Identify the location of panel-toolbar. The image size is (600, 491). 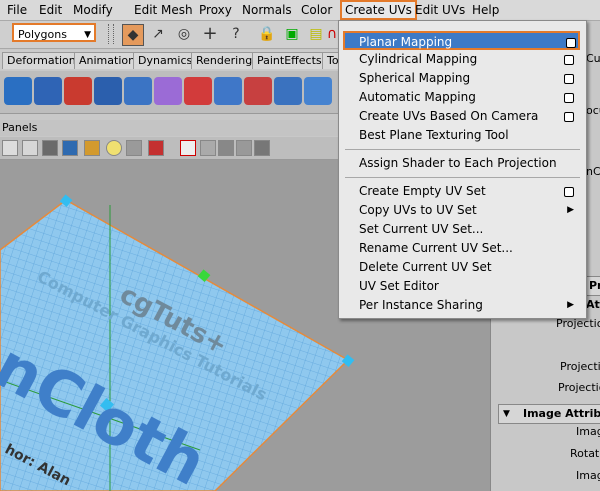
(170, 148).